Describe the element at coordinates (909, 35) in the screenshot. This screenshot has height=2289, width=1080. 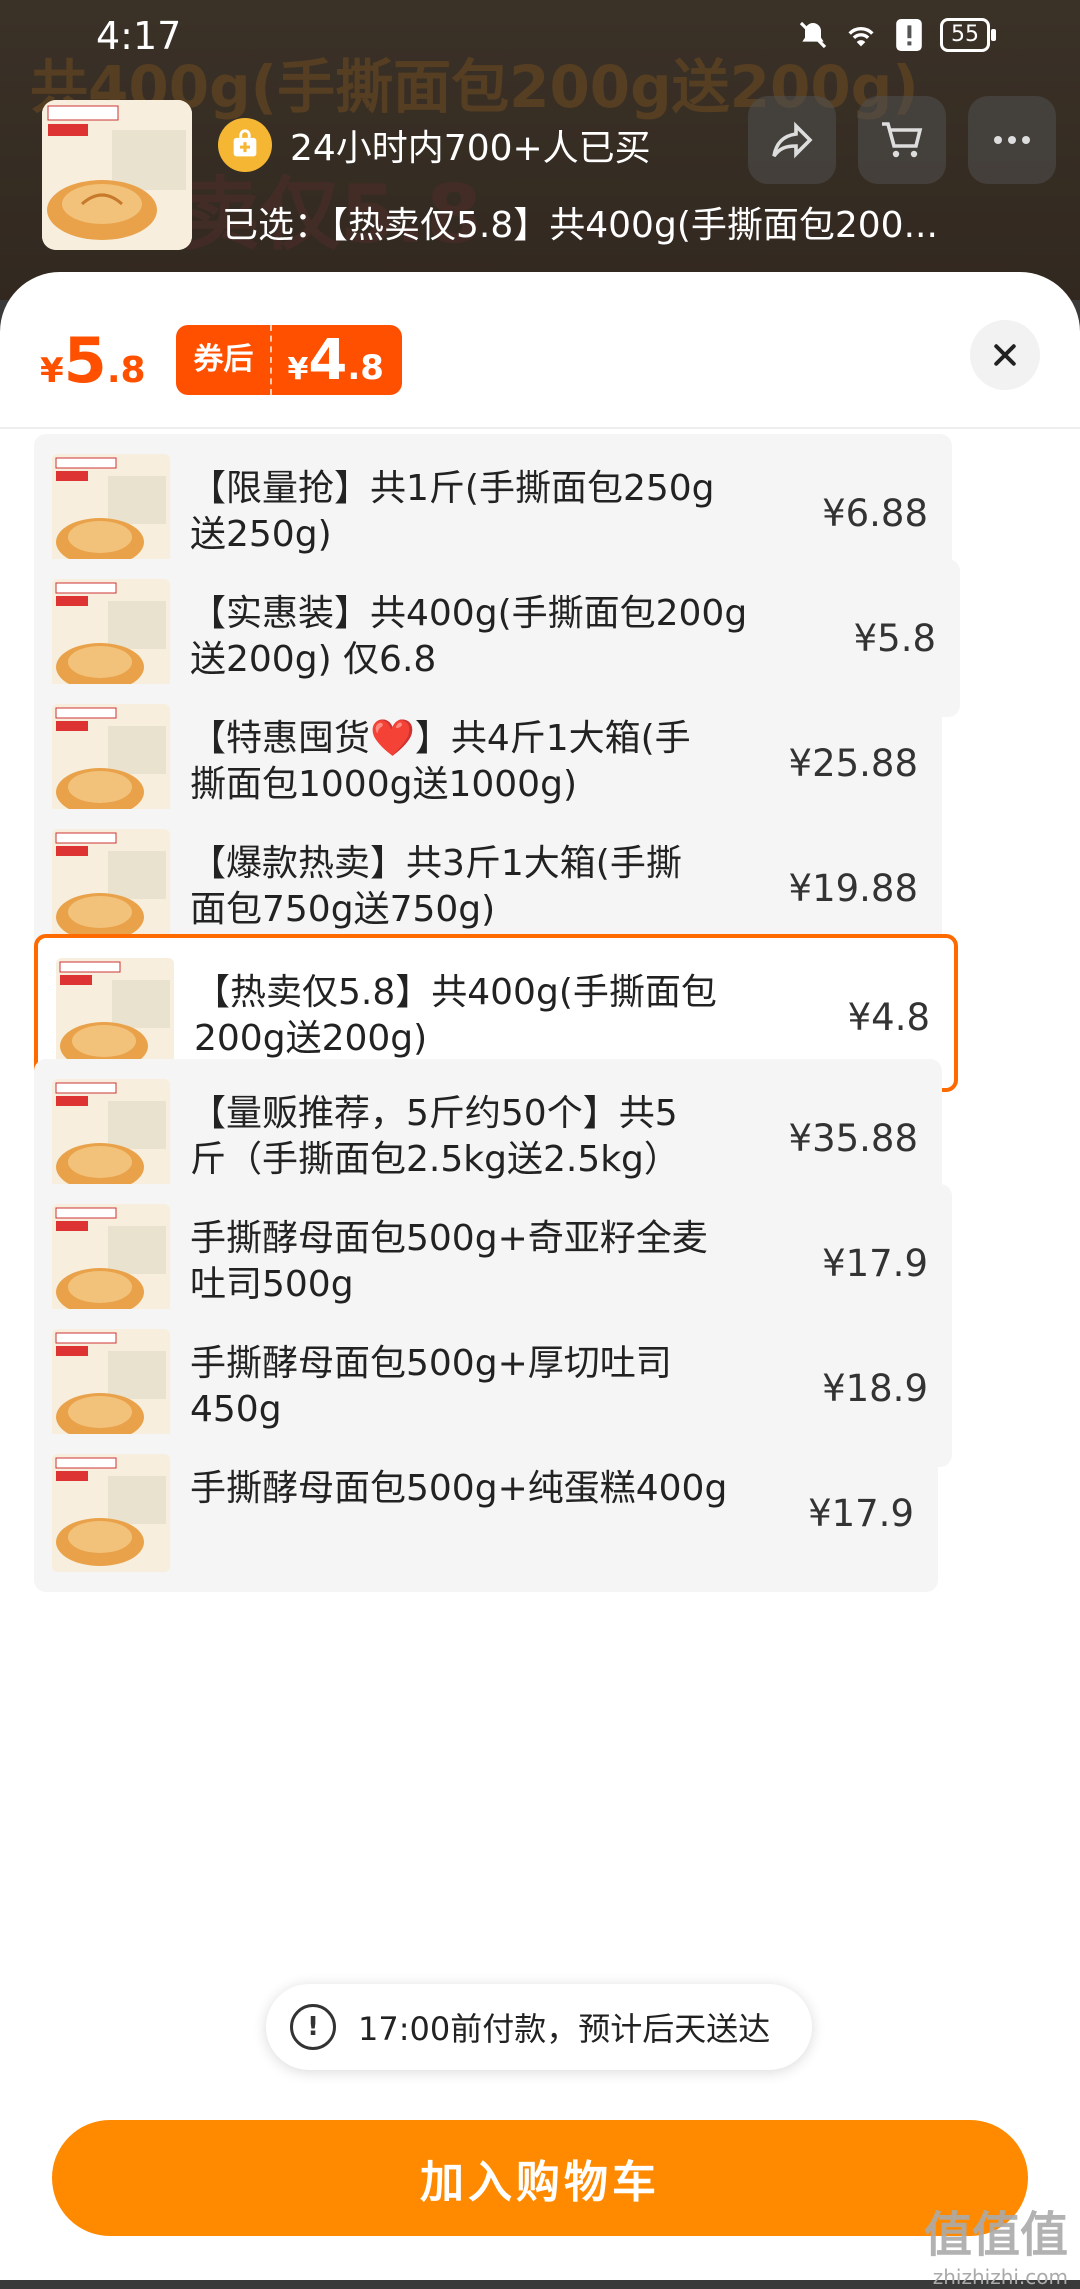
I see `alert-icon` at that location.